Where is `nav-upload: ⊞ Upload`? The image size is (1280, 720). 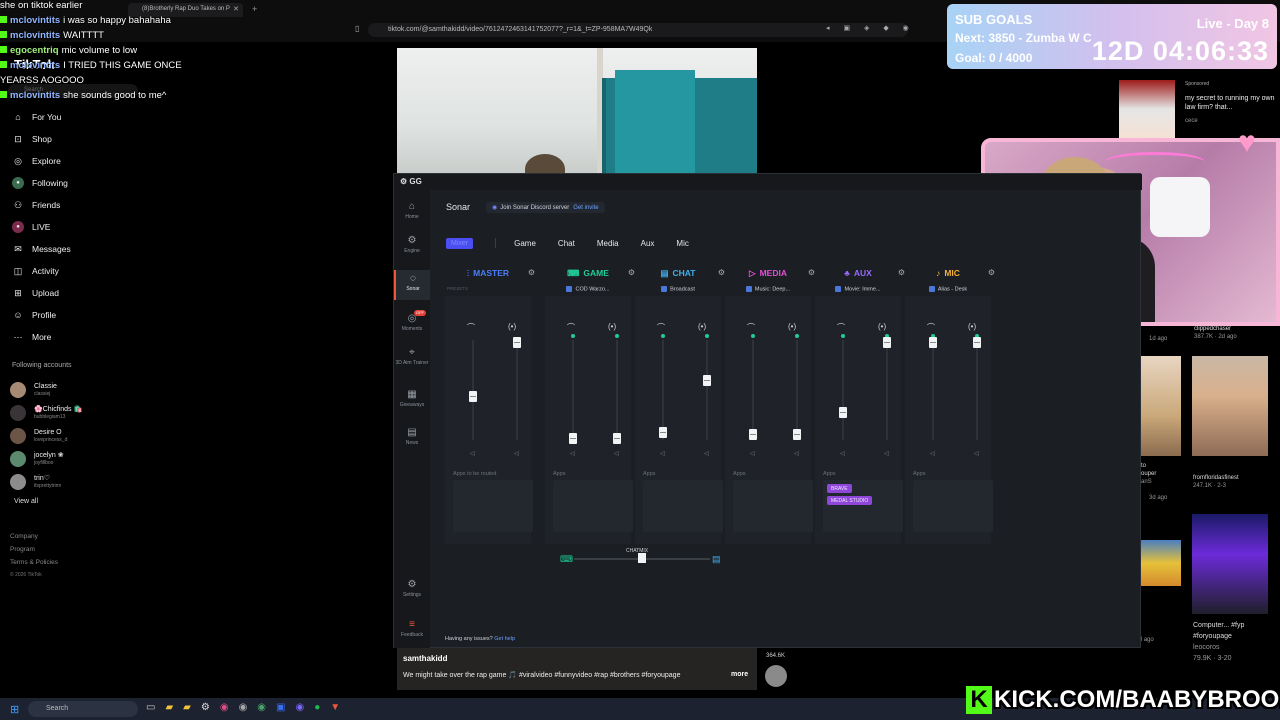 nav-upload: ⊞ Upload is located at coordinates (90, 293).